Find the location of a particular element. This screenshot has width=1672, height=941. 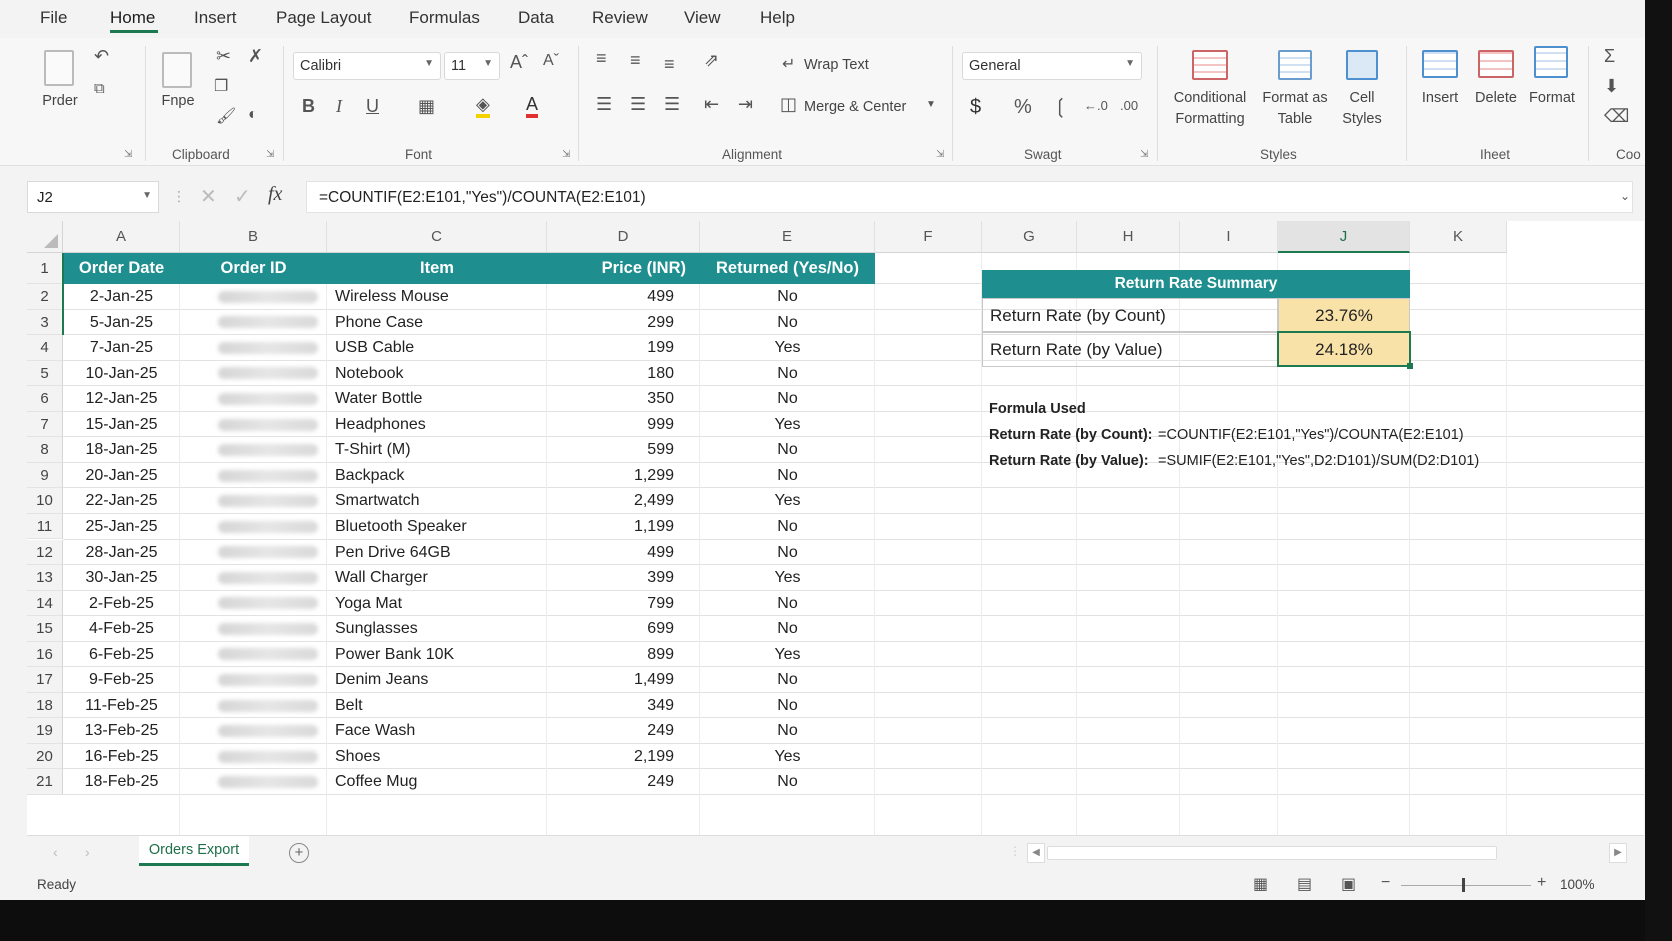

tab-review: Review is located at coordinates (620, 18).